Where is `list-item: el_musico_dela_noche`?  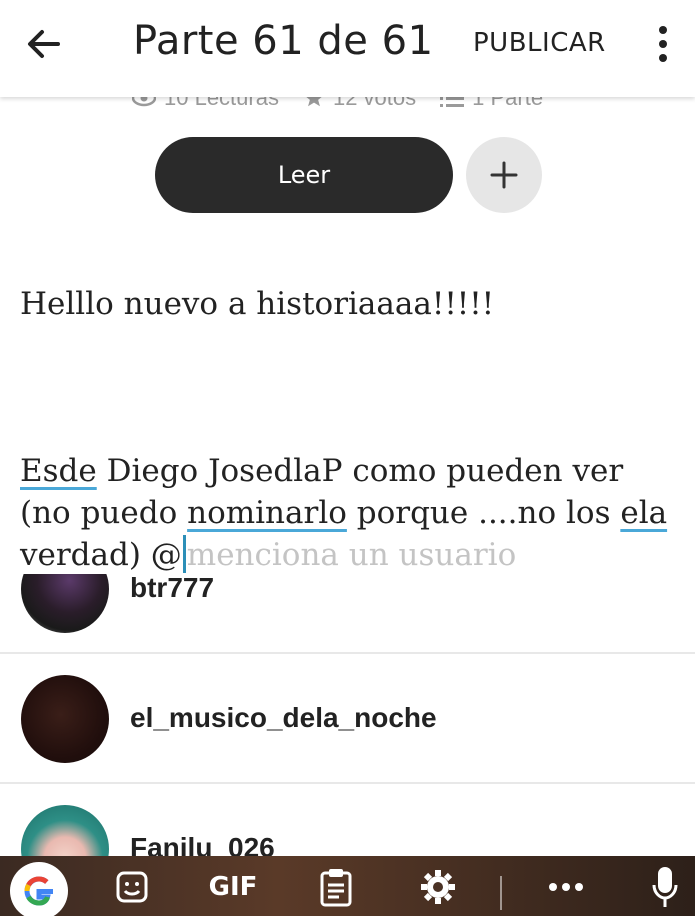
list-item: el_musico_dela_noche is located at coordinates (347, 719).